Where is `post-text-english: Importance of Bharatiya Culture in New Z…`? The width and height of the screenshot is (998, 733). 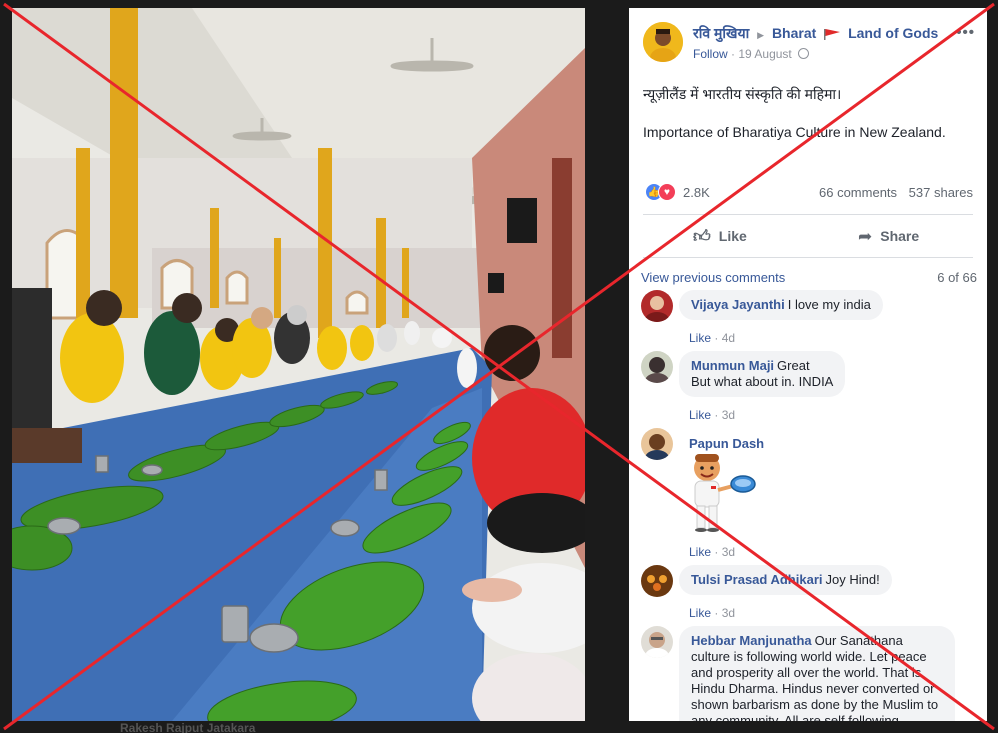
post-text-english: Importance of Bharatiya Culture in New Z… is located at coordinates (794, 132).